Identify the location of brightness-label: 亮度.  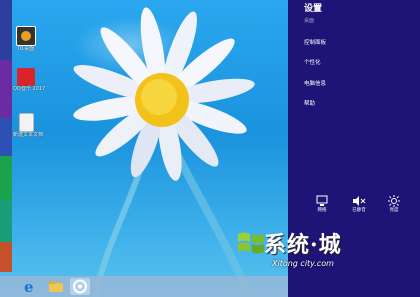
(394, 210).